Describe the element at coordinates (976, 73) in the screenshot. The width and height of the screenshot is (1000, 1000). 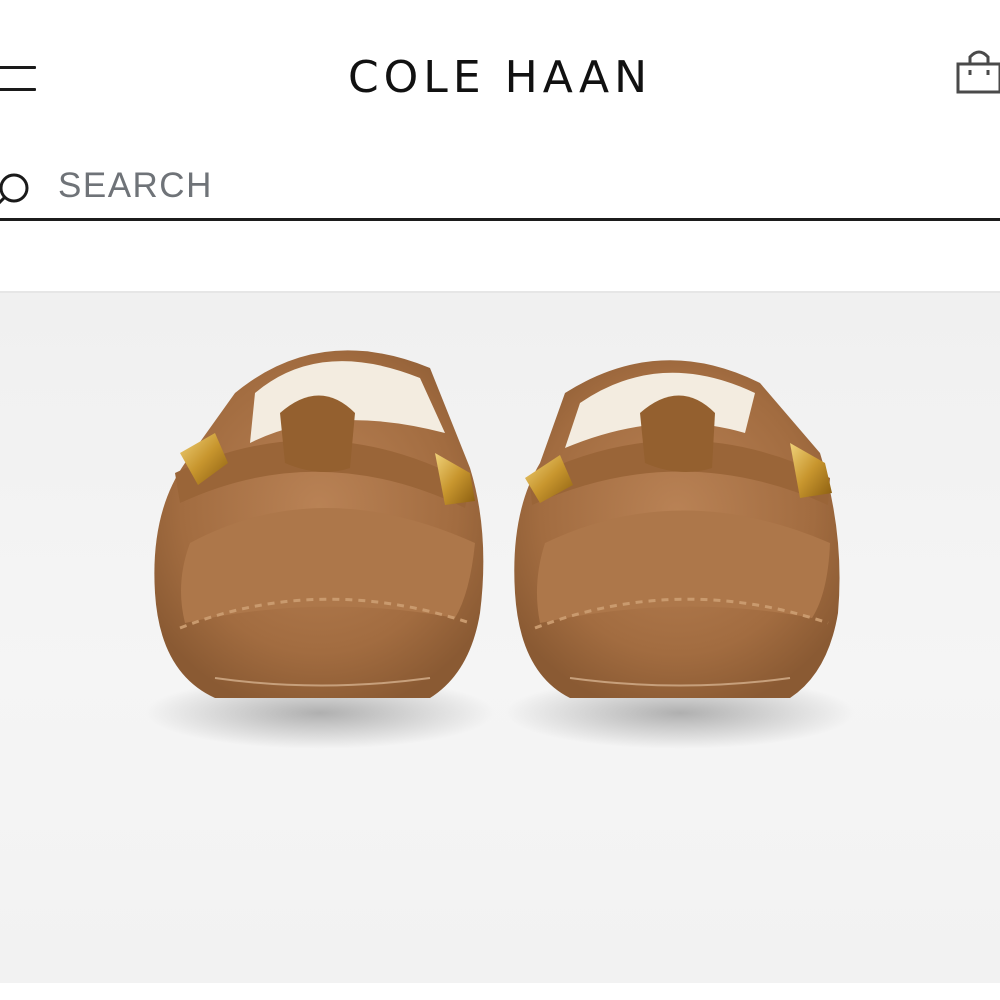
I see `shopping-bag-icon` at that location.